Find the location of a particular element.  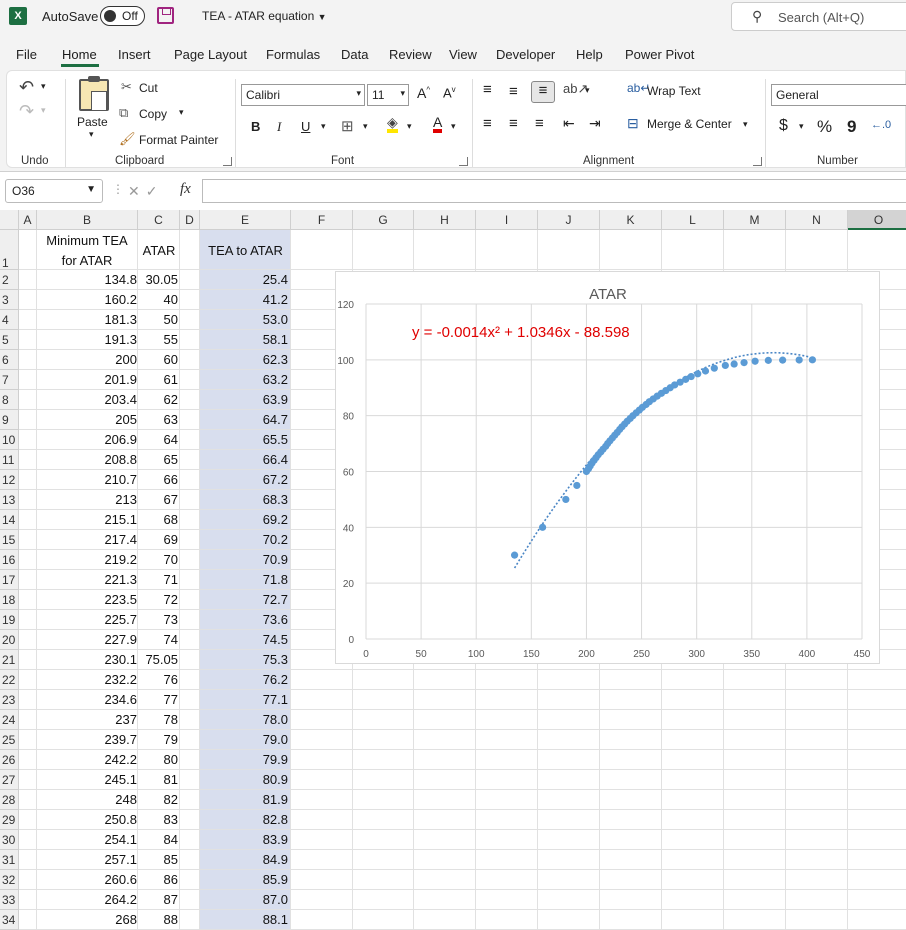

cell-e: 81.9 is located at coordinates (244, 799).